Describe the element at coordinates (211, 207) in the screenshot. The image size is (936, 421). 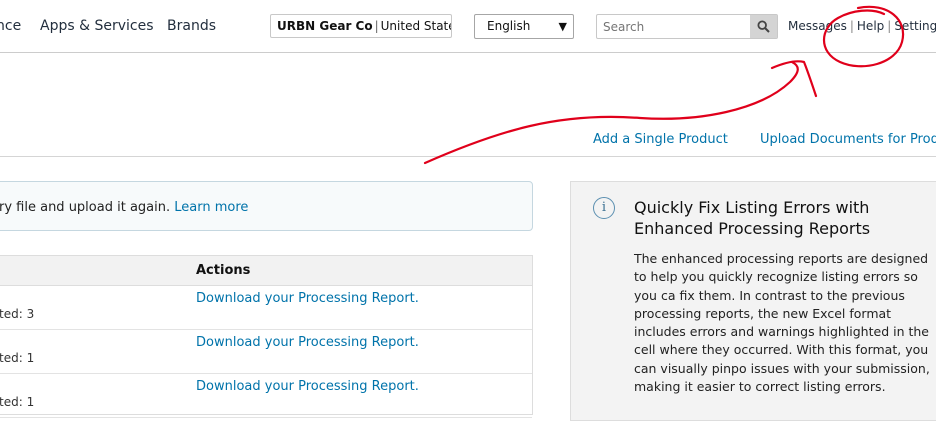
I see `learn-more-link: Learn more` at that location.